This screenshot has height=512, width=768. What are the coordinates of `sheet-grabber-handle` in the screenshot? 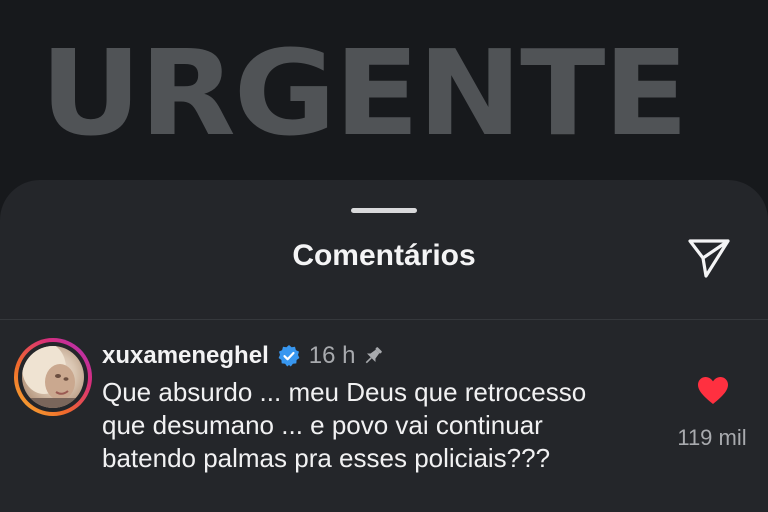 It's located at (384, 210).